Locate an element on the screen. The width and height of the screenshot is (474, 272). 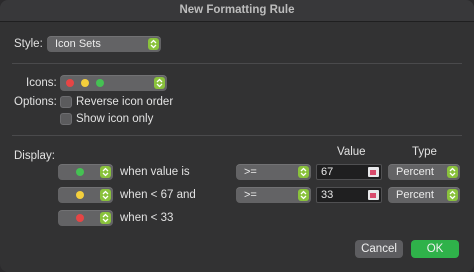
reverse-icon-order-checkbox is located at coordinates (66, 102).